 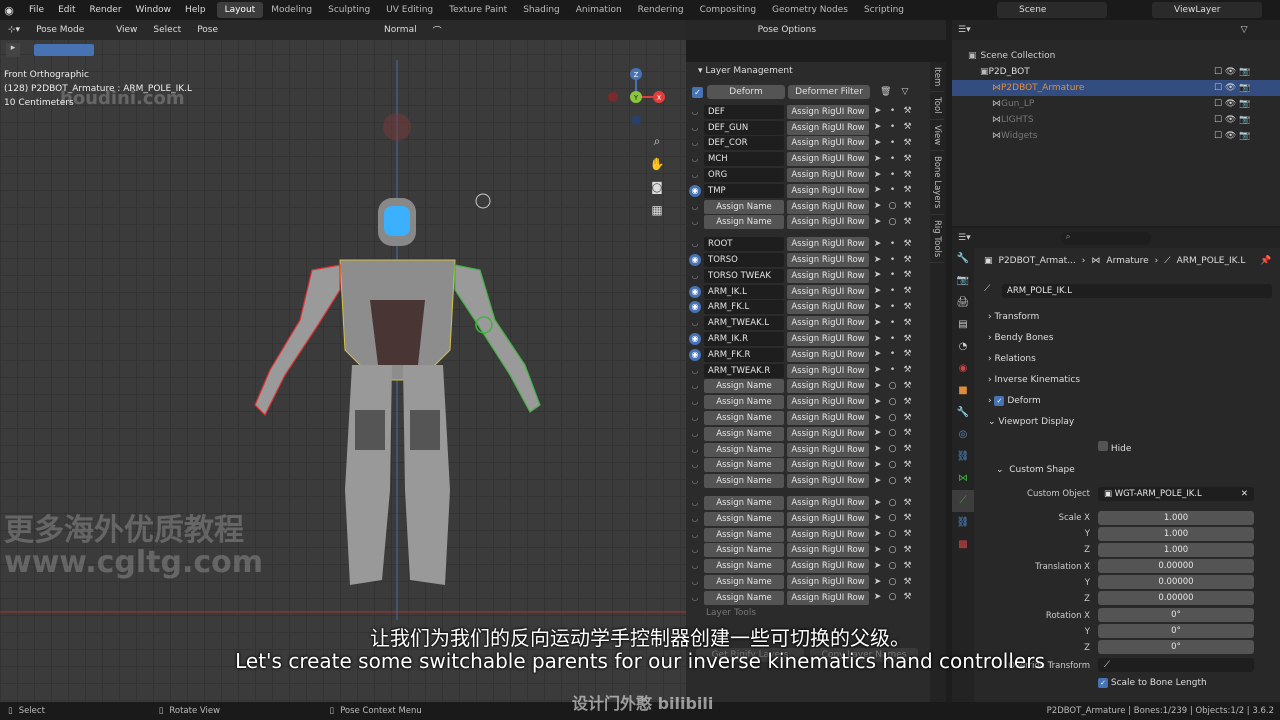 What do you see at coordinates (963, 435) in the screenshot?
I see `physics-tab-icon: ◎` at bounding box center [963, 435].